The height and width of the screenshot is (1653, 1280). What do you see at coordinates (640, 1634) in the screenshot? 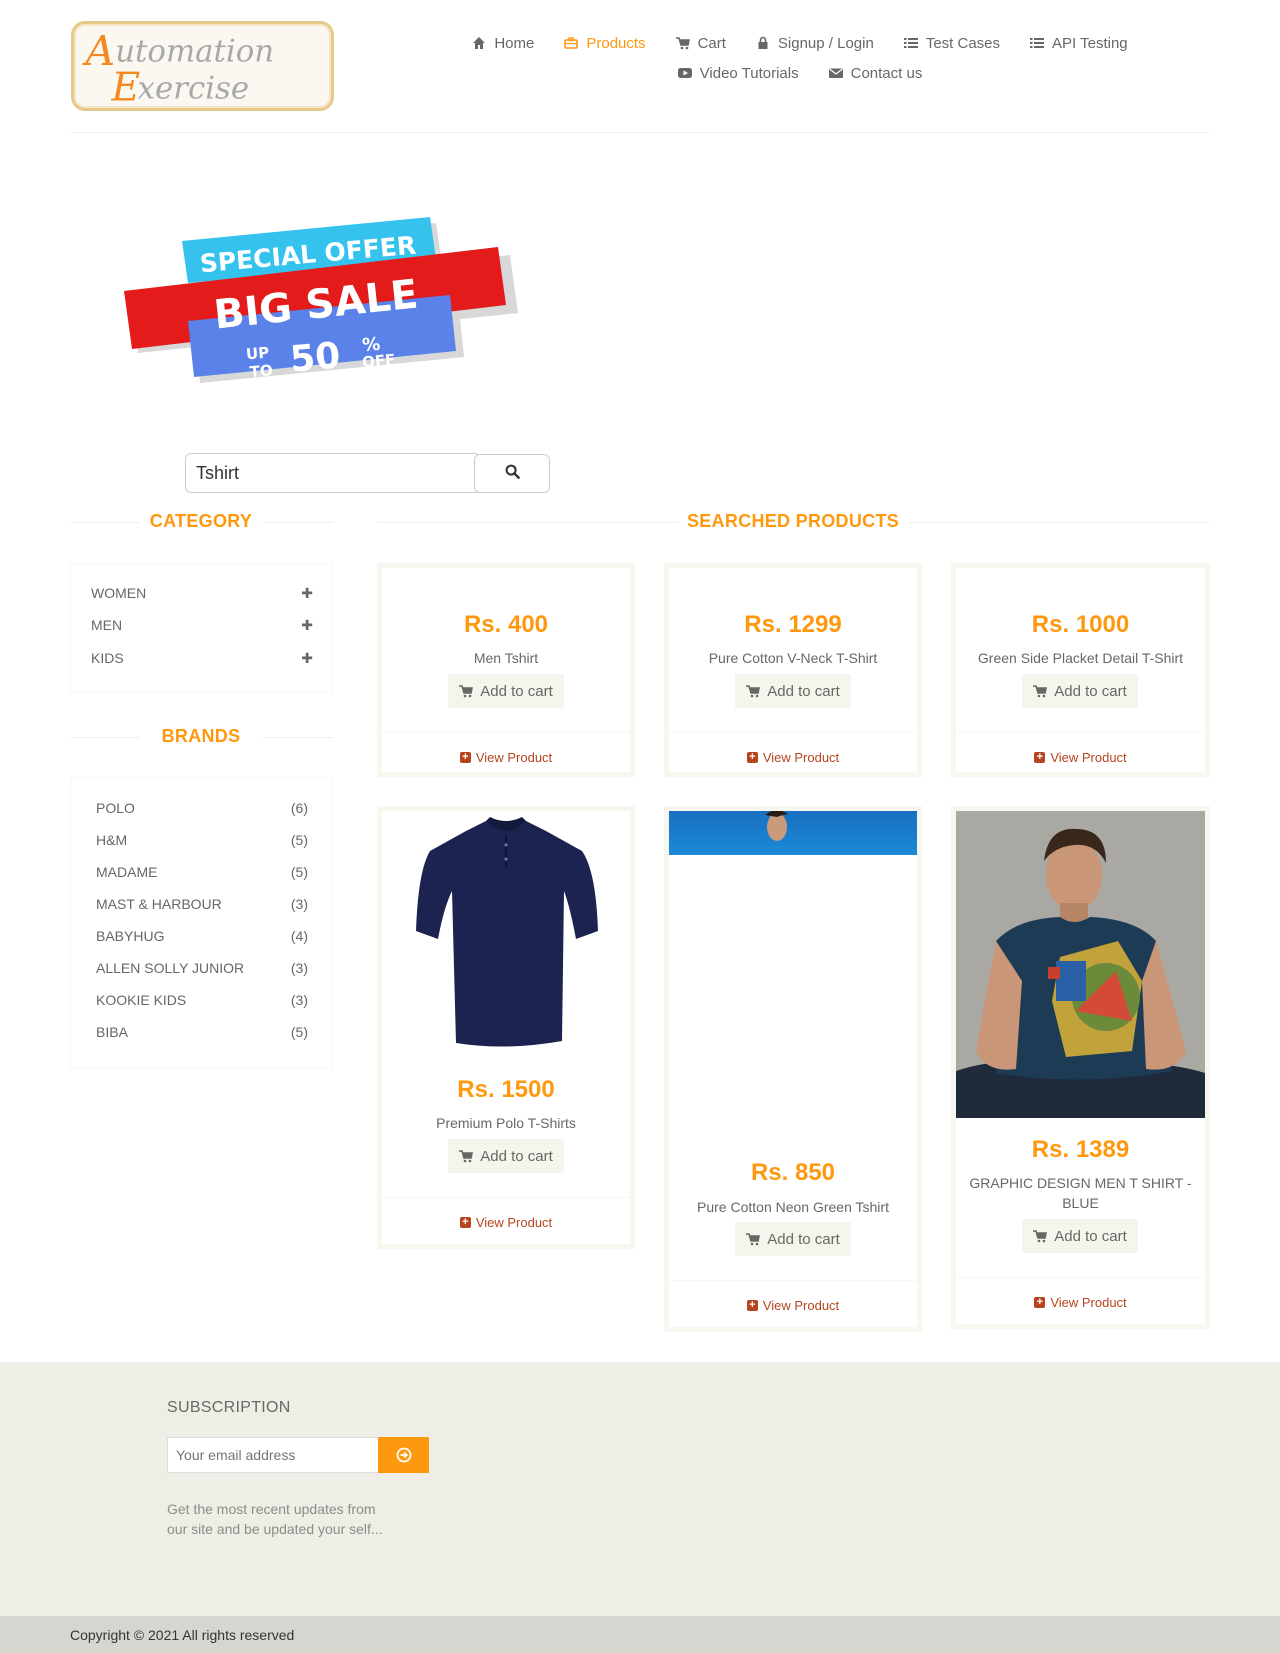
I see `copyright-bar: Copyright © 2021 All rights reserved` at bounding box center [640, 1634].